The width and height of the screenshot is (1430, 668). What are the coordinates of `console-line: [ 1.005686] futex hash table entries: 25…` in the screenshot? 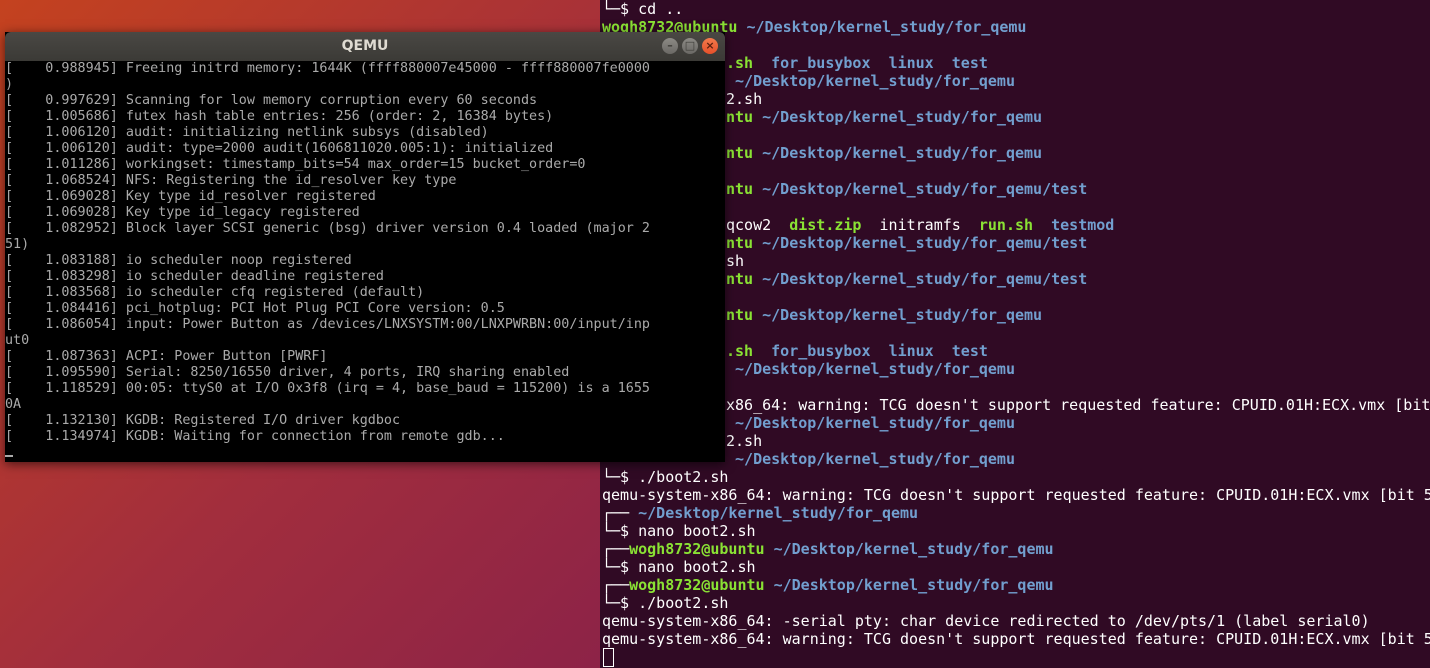 It's located at (279, 116).